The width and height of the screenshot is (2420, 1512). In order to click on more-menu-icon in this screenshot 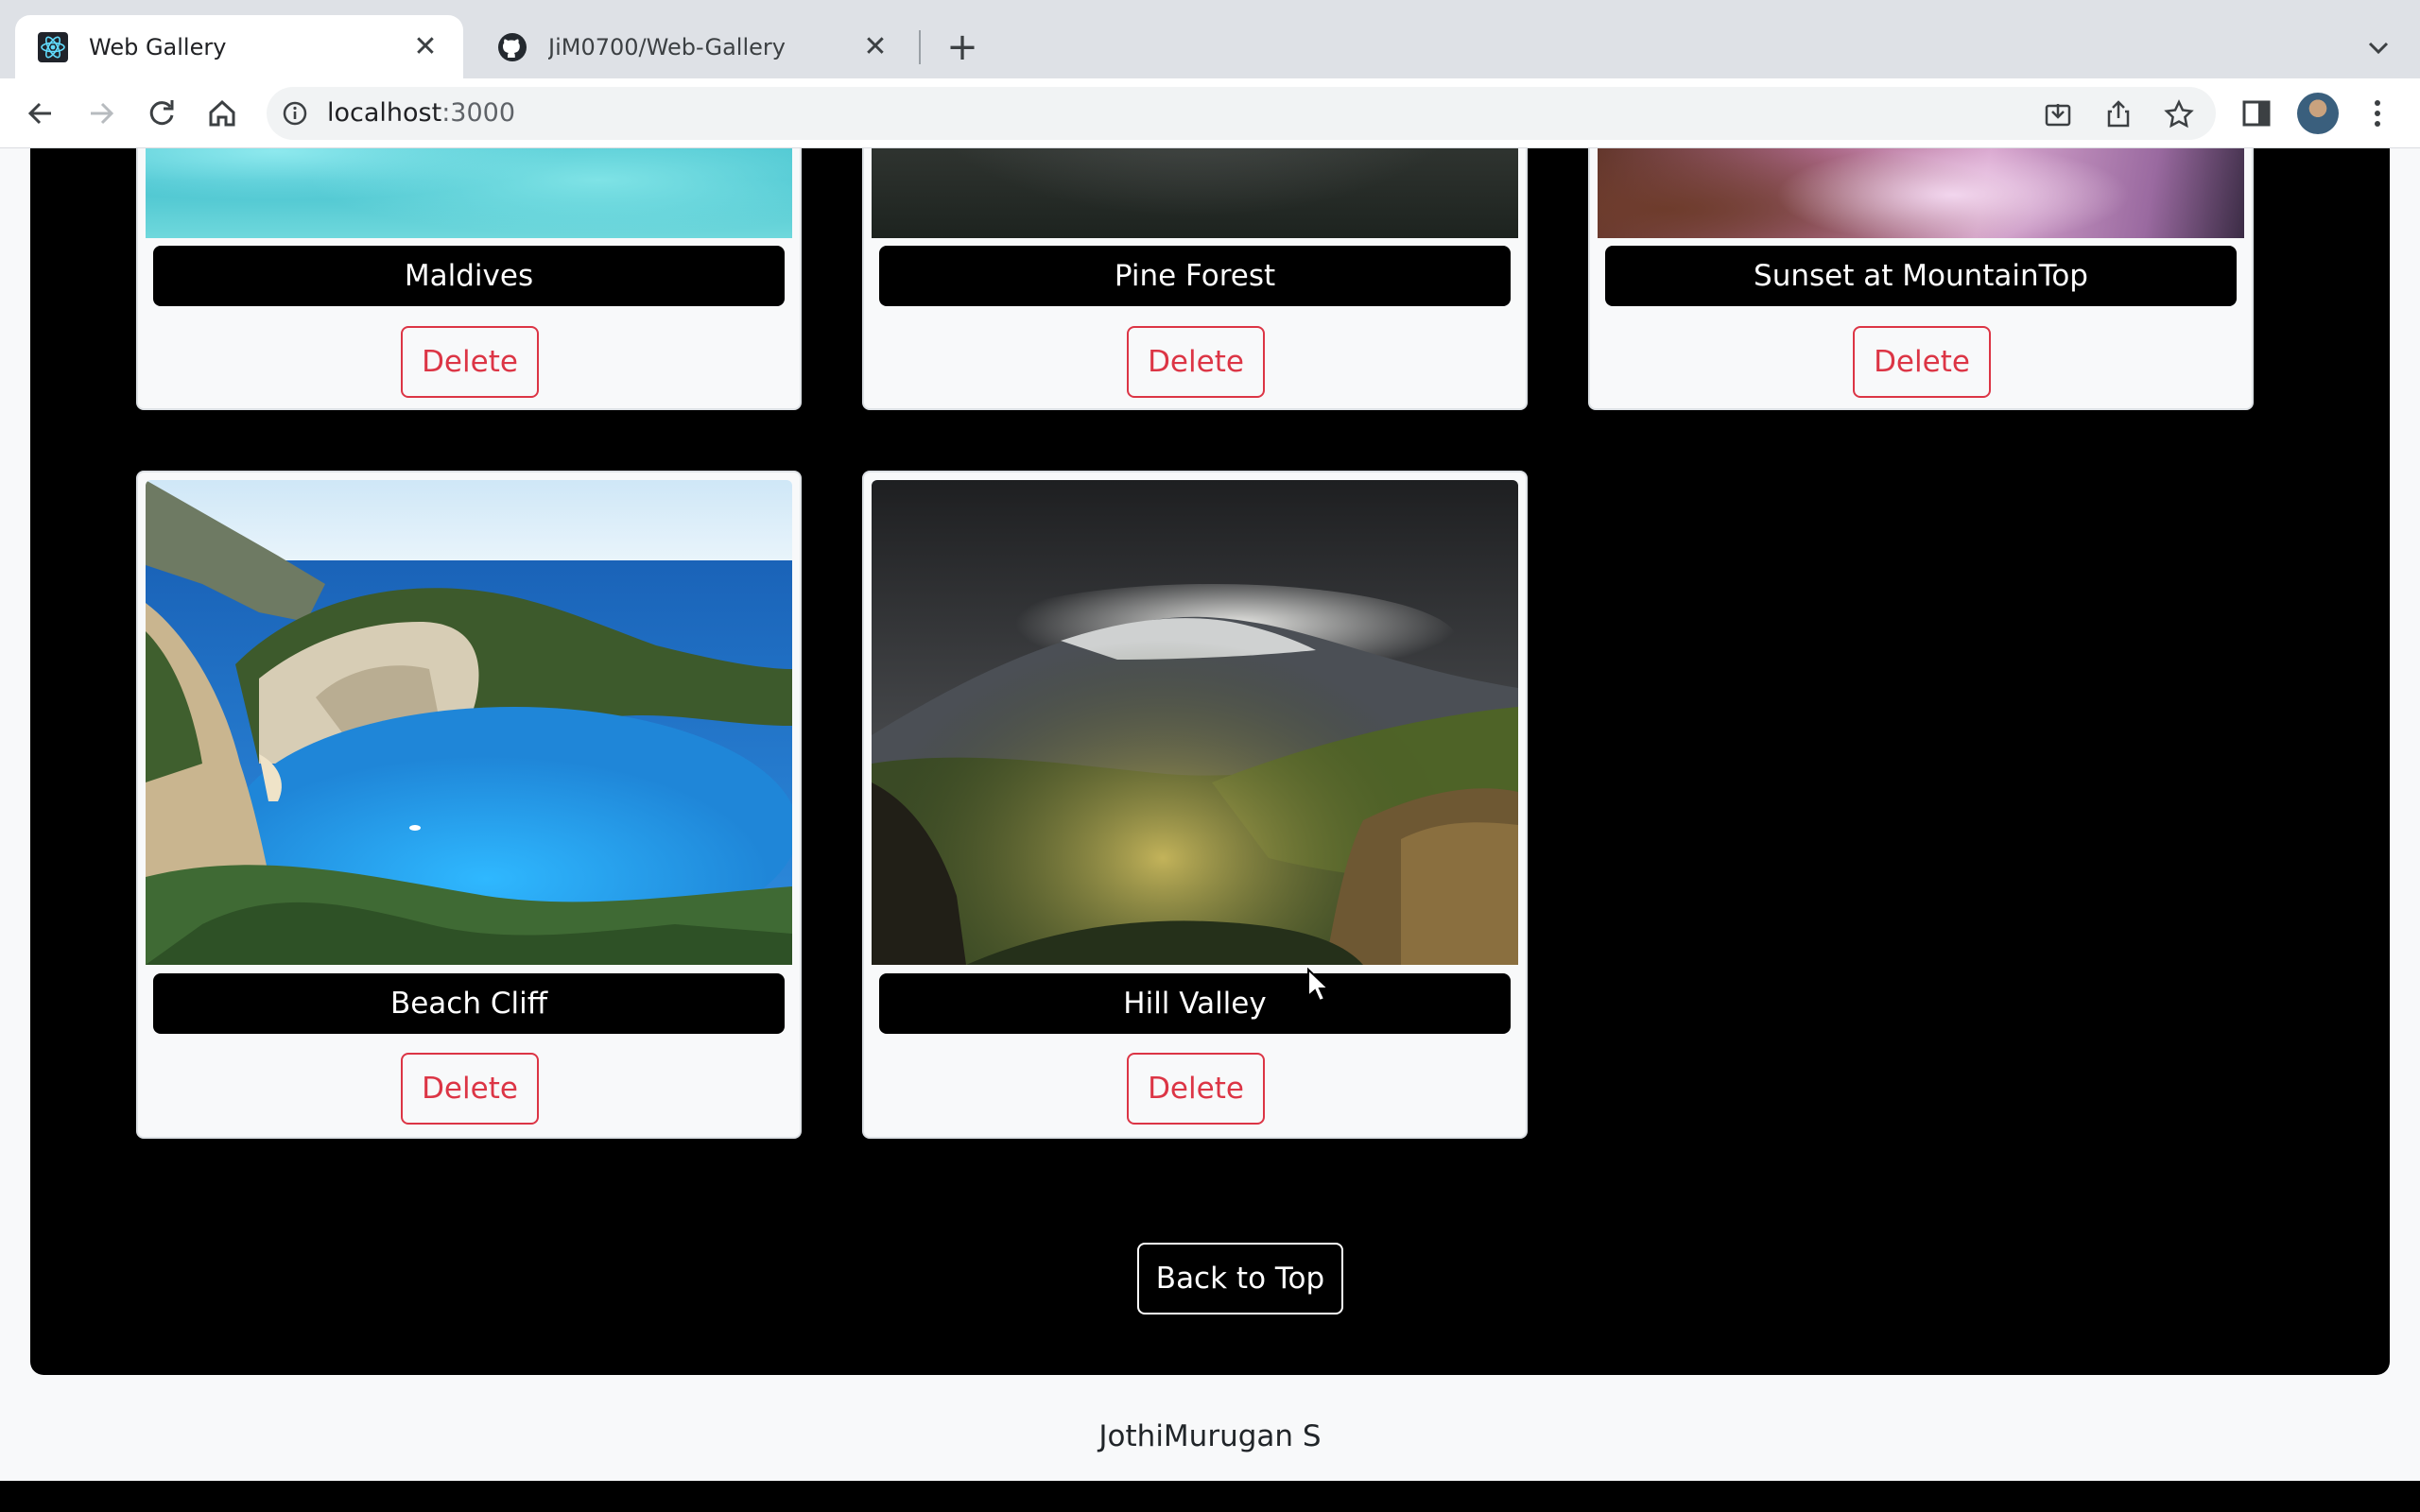, I will do `click(2377, 113)`.